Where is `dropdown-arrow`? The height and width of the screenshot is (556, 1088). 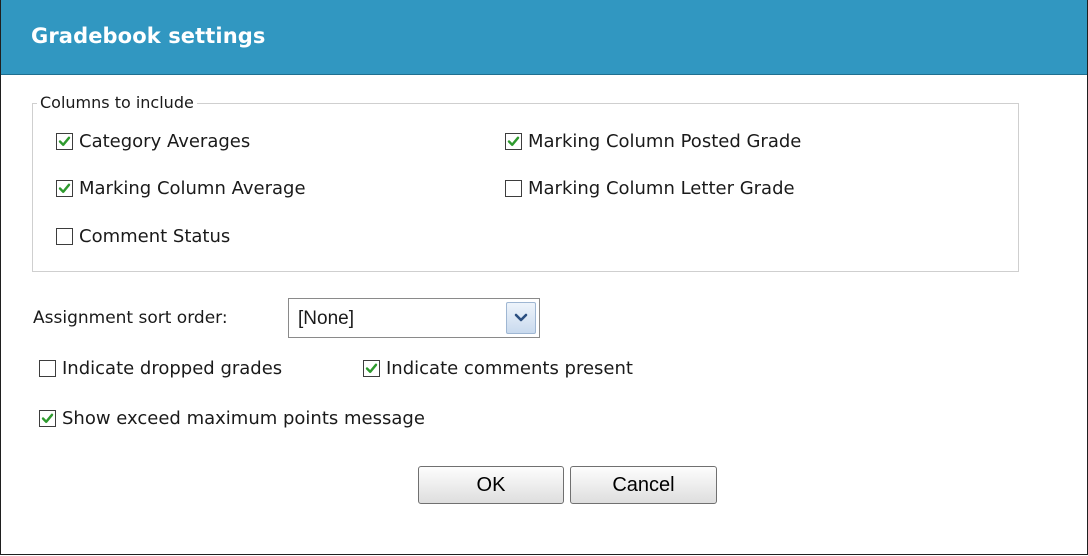 dropdown-arrow is located at coordinates (521, 318).